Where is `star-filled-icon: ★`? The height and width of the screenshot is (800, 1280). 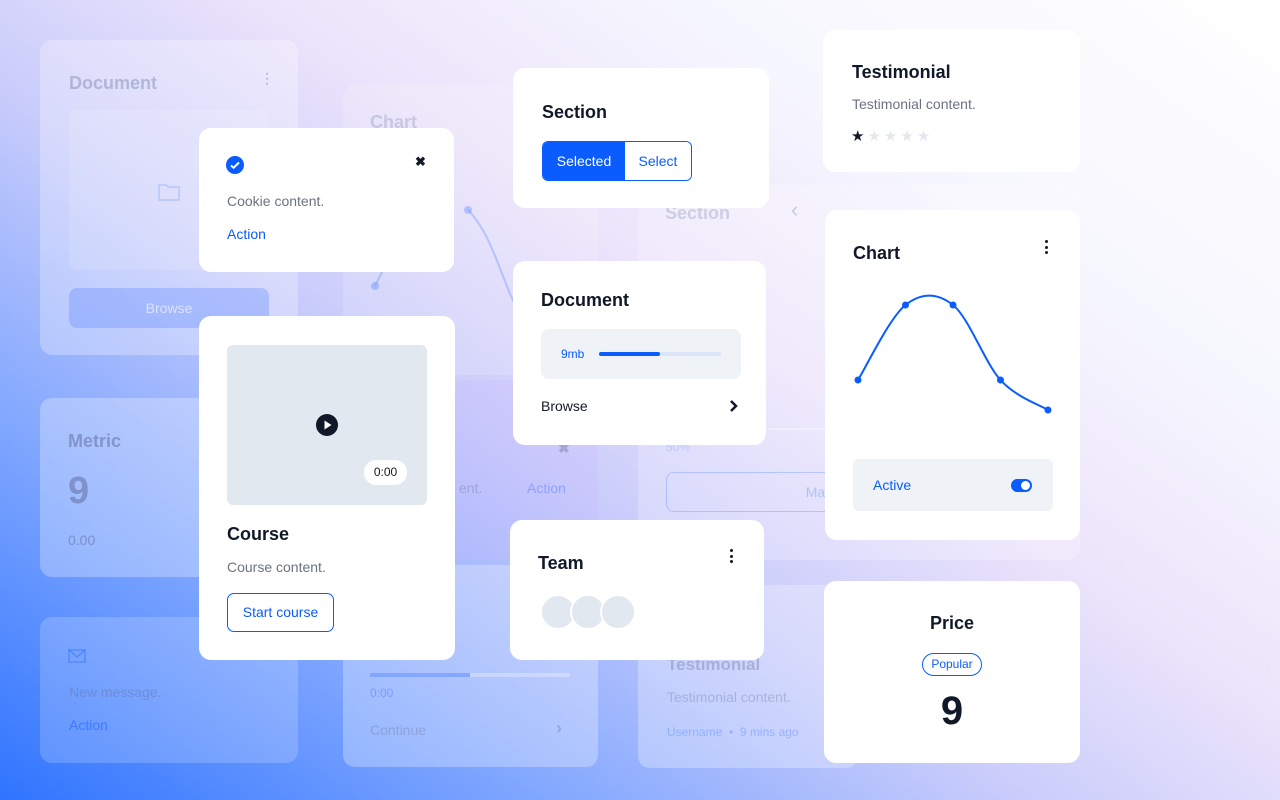 star-filled-icon: ★ is located at coordinates (857, 136).